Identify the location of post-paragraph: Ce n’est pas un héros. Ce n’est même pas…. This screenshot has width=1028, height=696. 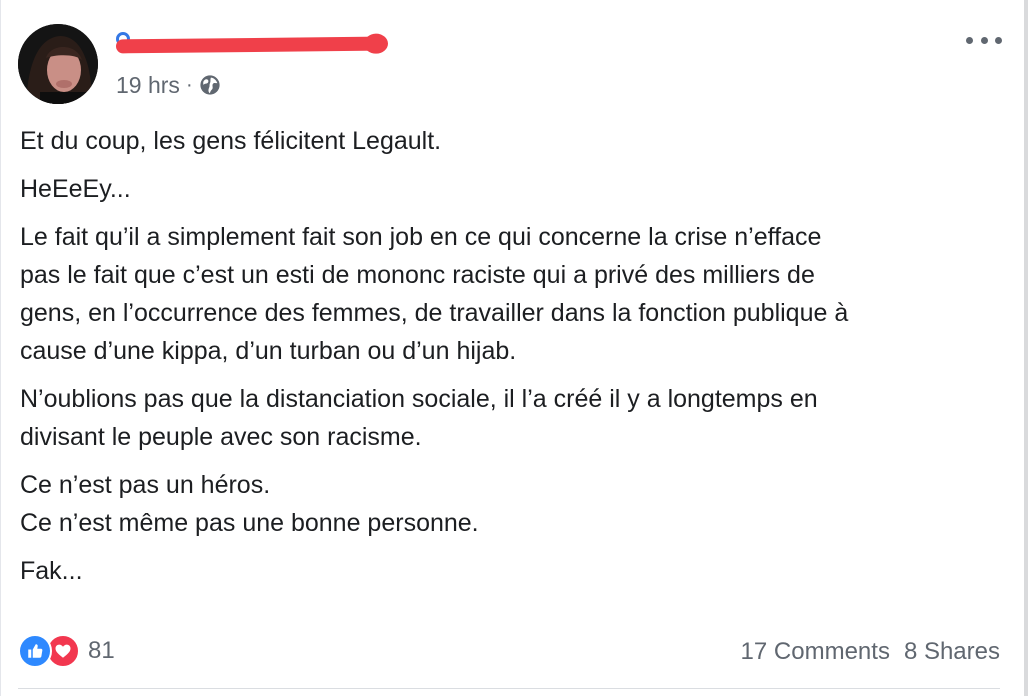
(510, 504).